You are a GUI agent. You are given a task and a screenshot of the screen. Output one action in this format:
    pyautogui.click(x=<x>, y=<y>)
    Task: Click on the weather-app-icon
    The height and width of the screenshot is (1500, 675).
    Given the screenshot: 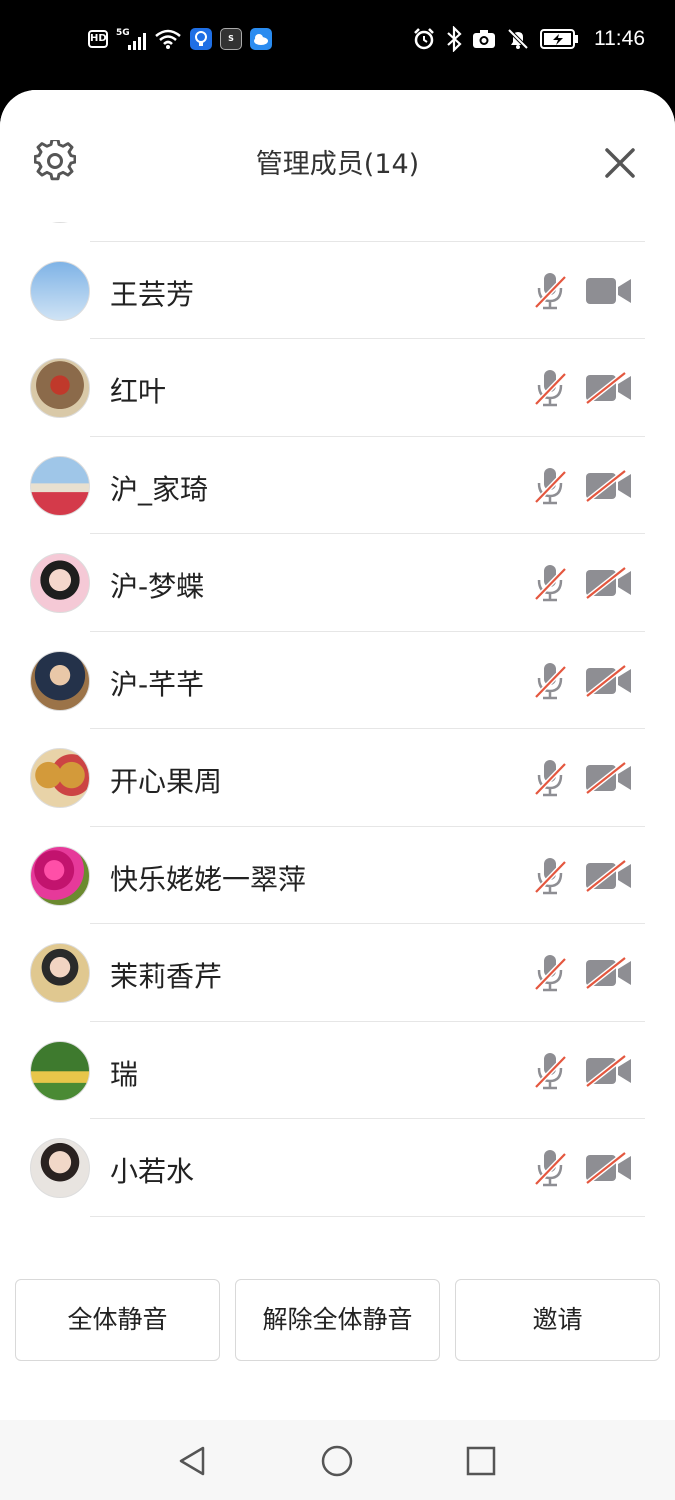 What is the action you would take?
    pyautogui.click(x=261, y=39)
    